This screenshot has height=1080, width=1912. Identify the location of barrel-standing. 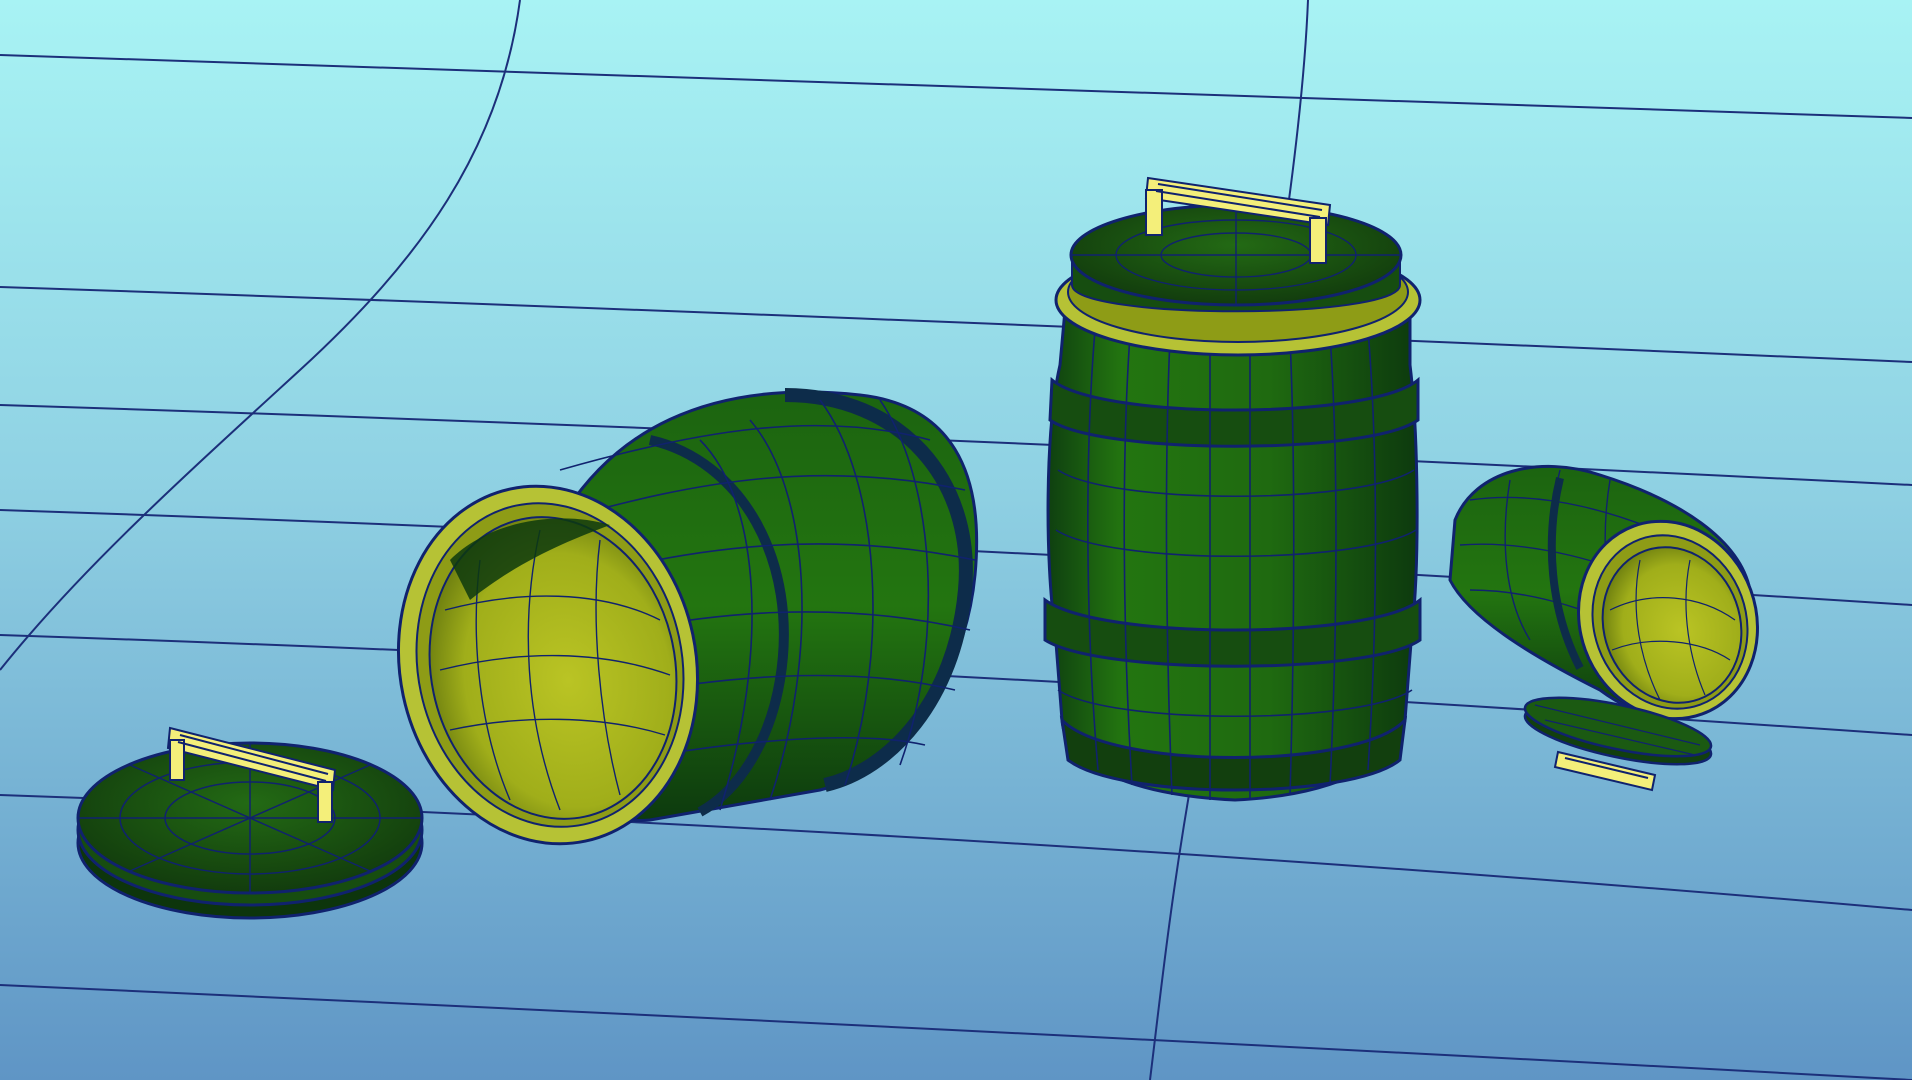
(1232, 489).